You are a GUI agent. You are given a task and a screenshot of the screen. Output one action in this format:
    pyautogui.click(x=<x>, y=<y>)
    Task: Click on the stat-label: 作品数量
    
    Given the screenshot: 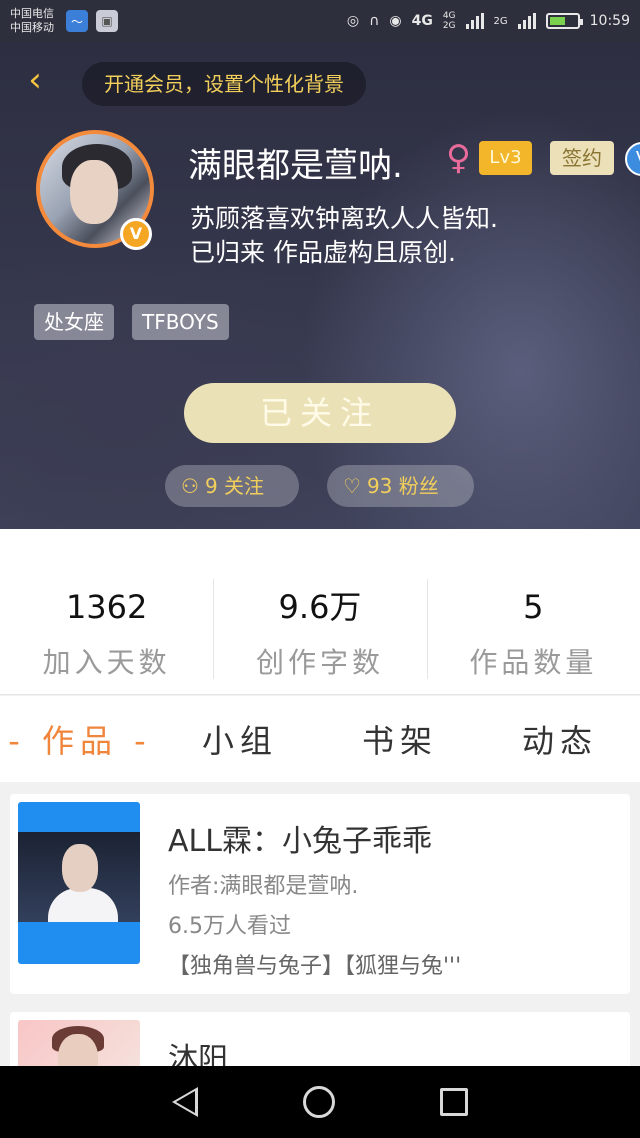 What is the action you would take?
    pyautogui.click(x=533, y=662)
    